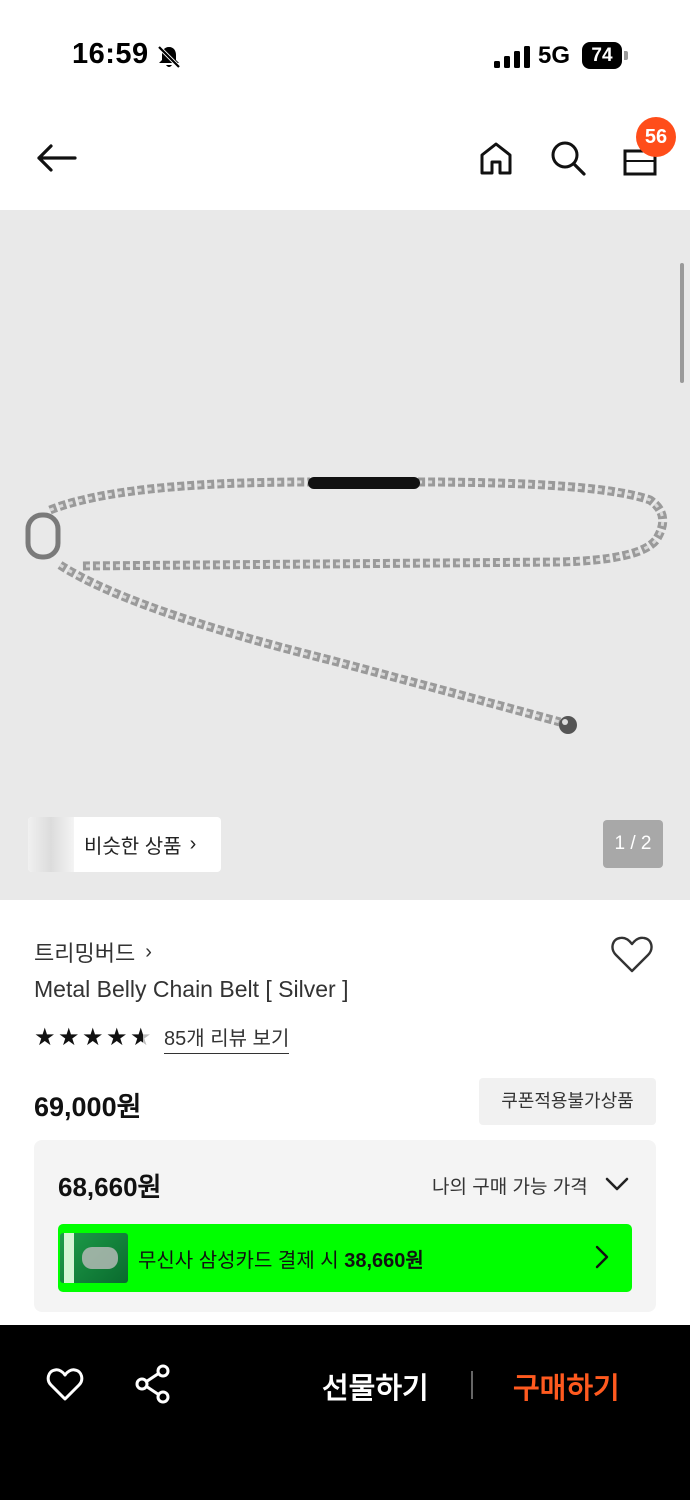 The height and width of the screenshot is (1500, 690). Describe the element at coordinates (384, 1260) in the screenshot. I see `promo-price: 38,660원` at that location.